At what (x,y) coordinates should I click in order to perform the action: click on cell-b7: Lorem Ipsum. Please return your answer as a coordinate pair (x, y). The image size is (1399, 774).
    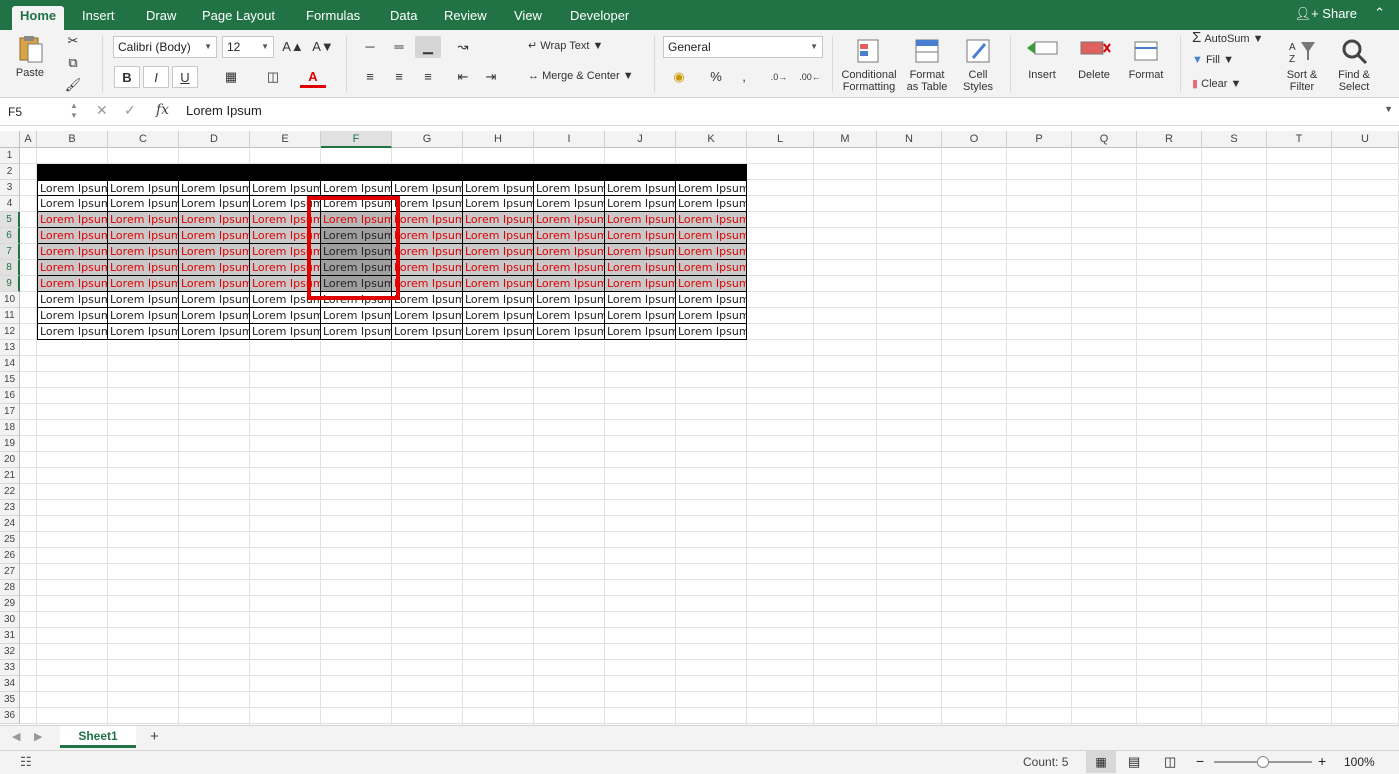
    Looking at the image, I should click on (72, 252).